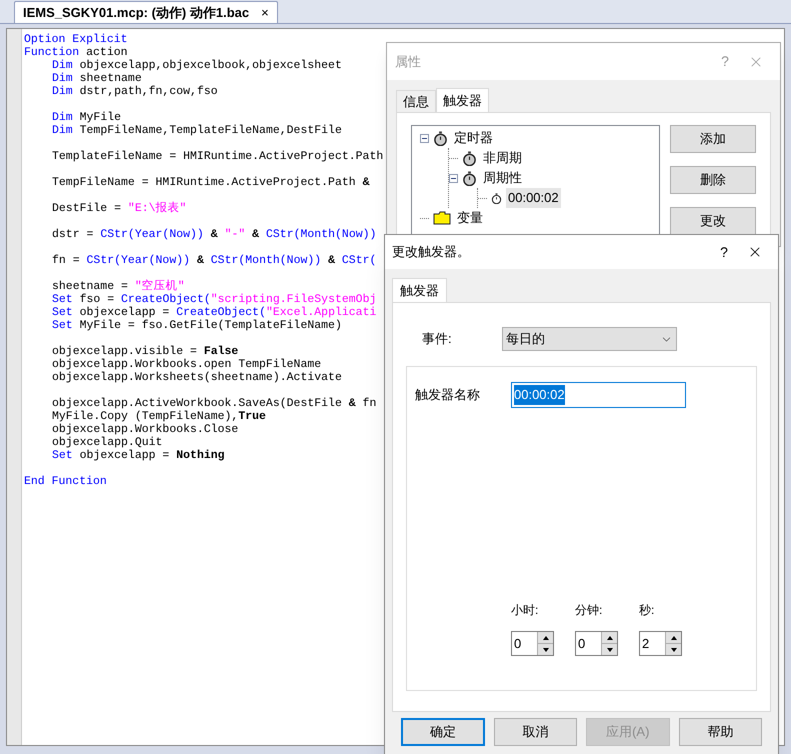 The height and width of the screenshot is (754, 791). Describe the element at coordinates (473, 138) in the screenshot. I see `tree-item: 定时器` at that location.